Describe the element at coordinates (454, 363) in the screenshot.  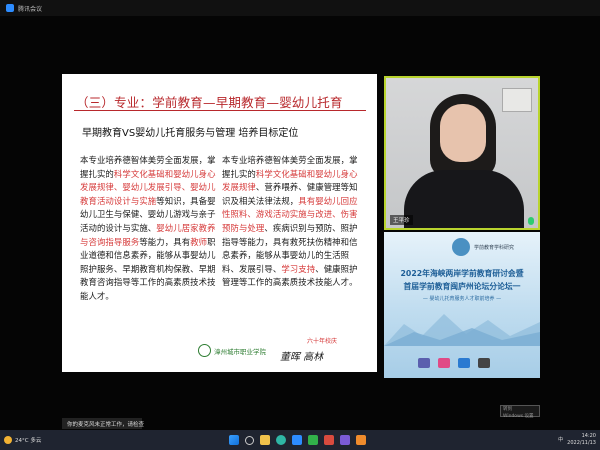
I see `sponsor-logos` at that location.